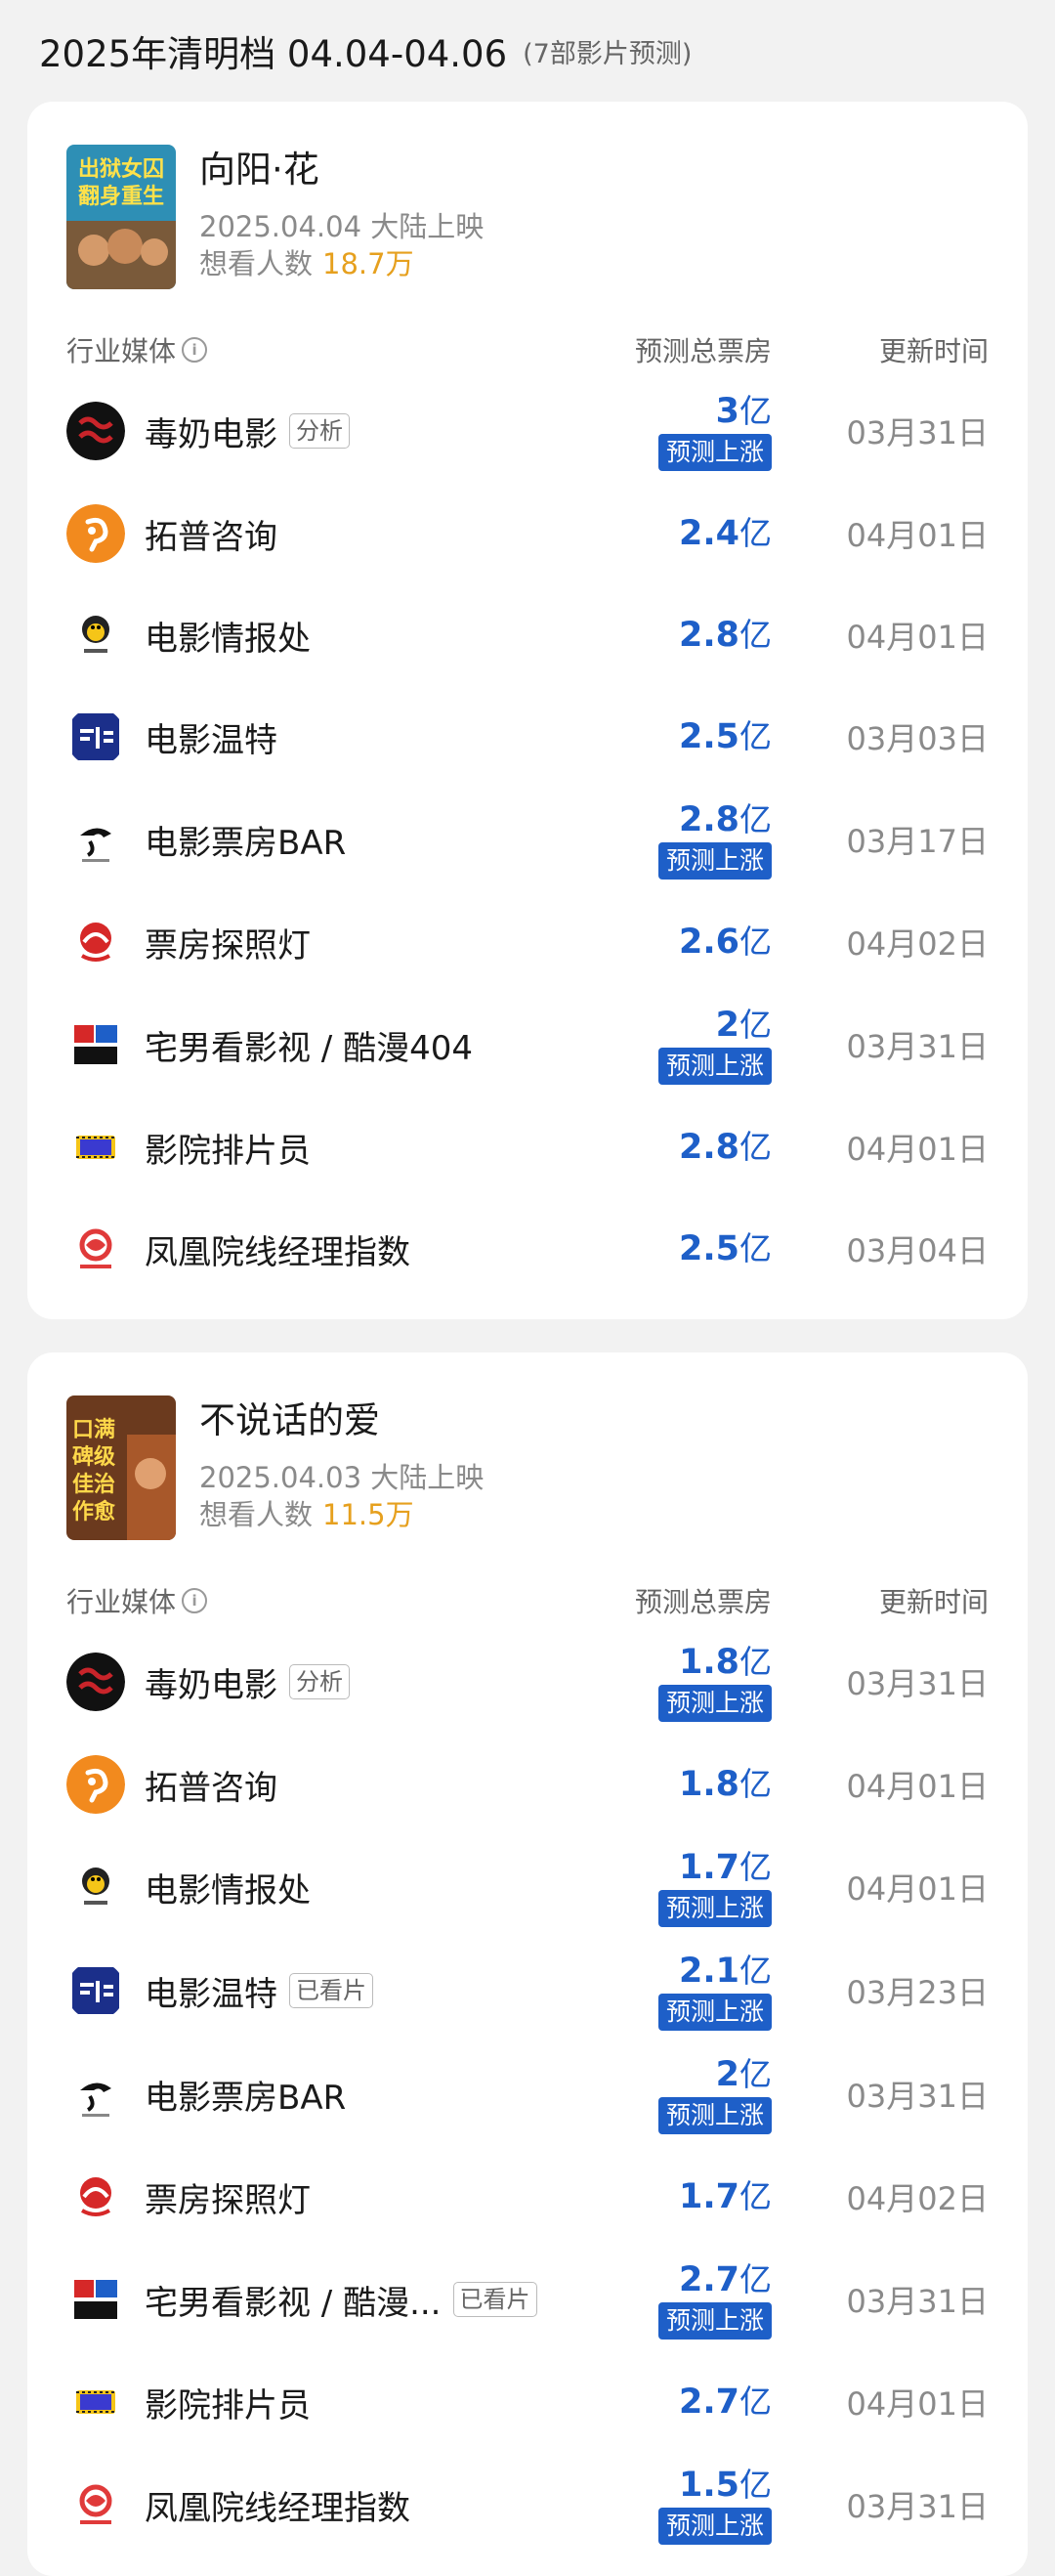  I want to click on forecast-number: 2.7, so click(708, 2279).